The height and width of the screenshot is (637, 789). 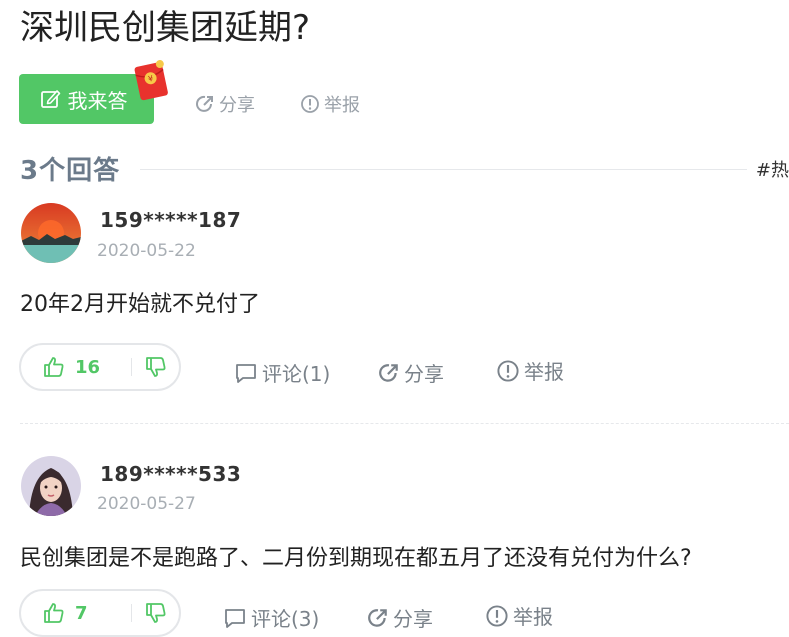 What do you see at coordinates (165, 28) in the screenshot?
I see `page-title: 深圳民创集团延期?` at bounding box center [165, 28].